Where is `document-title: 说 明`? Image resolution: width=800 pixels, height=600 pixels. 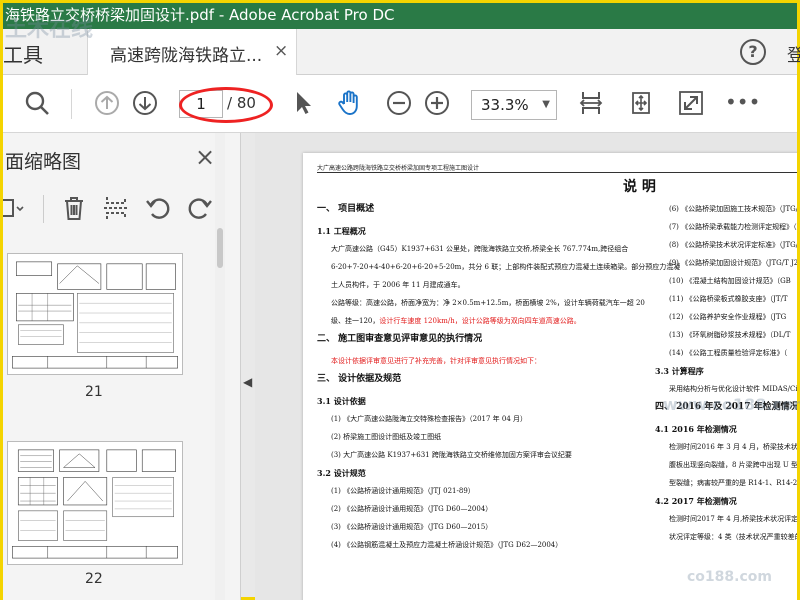 document-title: 说 明 is located at coordinates (639, 187).